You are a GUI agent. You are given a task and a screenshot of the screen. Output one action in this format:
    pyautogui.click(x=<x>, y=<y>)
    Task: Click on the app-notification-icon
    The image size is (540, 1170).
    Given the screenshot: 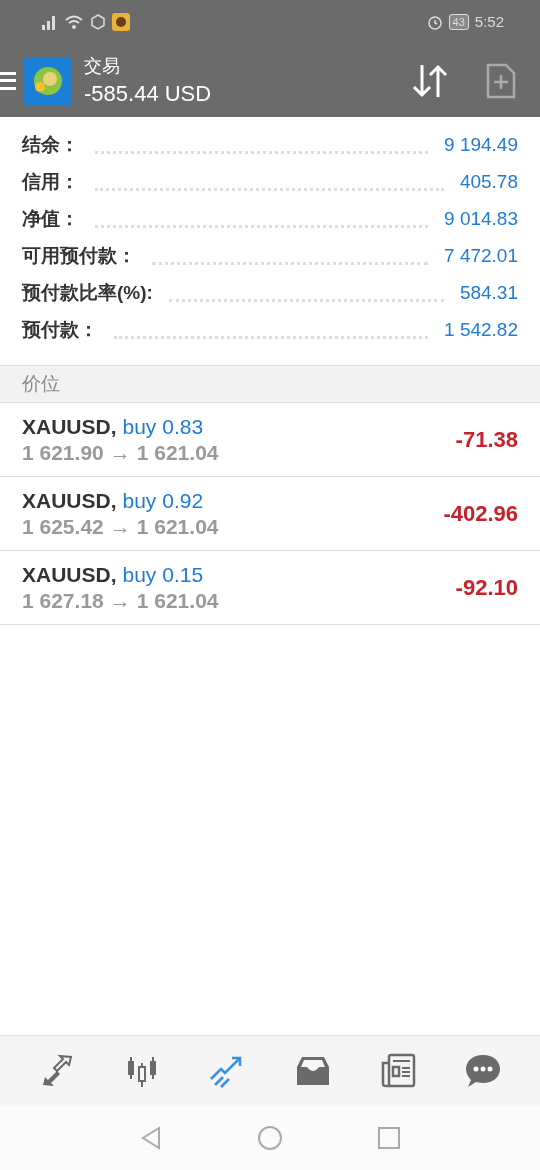 What is the action you would take?
    pyautogui.click(x=121, y=22)
    